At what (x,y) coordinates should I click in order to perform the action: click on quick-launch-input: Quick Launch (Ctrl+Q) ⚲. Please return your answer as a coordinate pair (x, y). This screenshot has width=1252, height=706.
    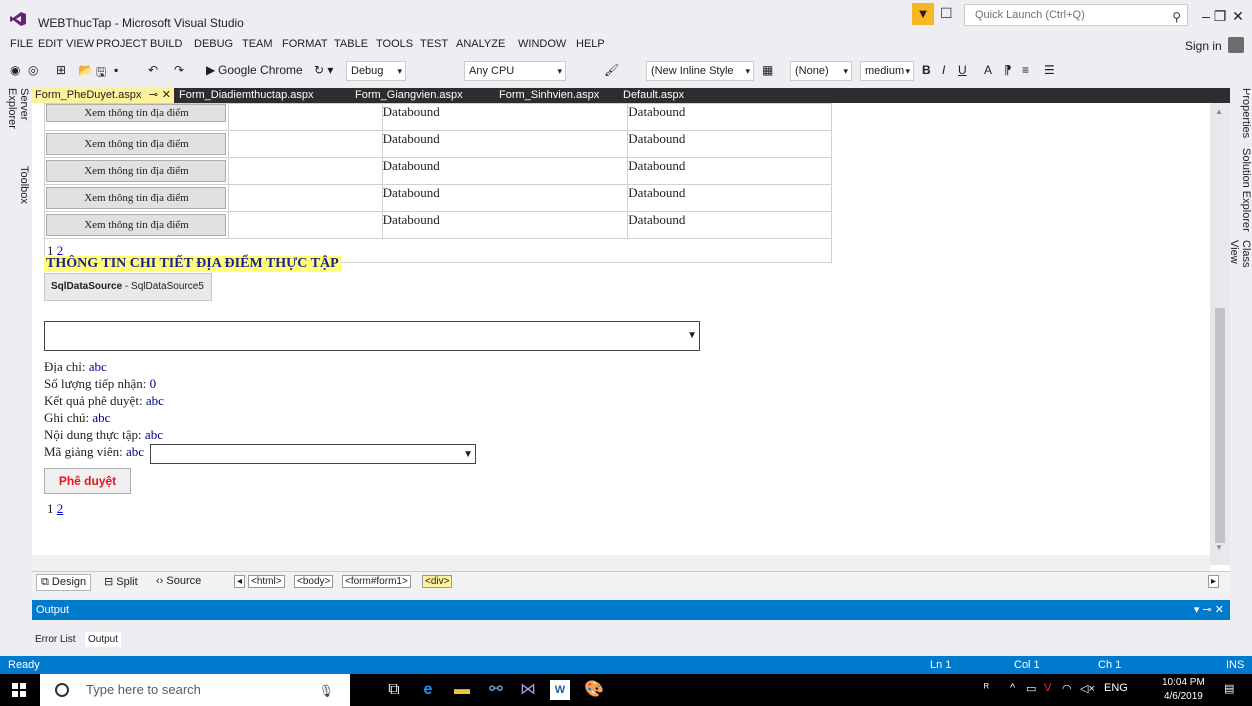
    Looking at the image, I should click on (1076, 15).